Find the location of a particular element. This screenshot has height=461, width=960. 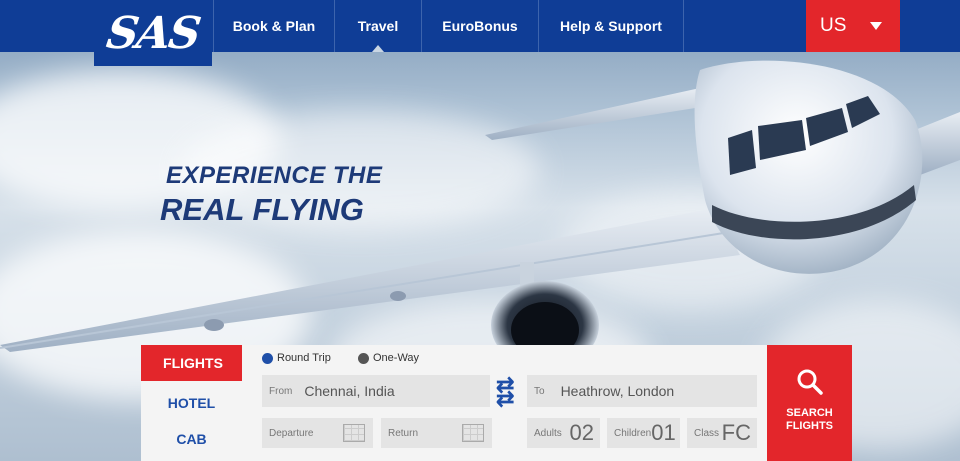

return-label: Return is located at coordinates (403, 433).